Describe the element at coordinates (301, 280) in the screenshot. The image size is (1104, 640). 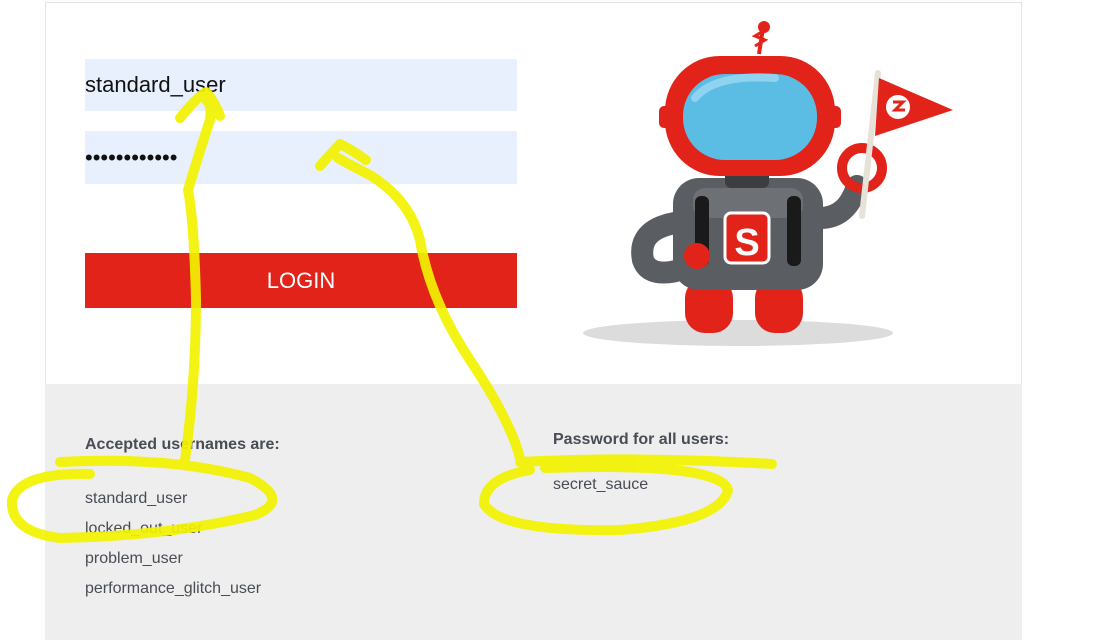
I see `login-button: LOGIN` at that location.